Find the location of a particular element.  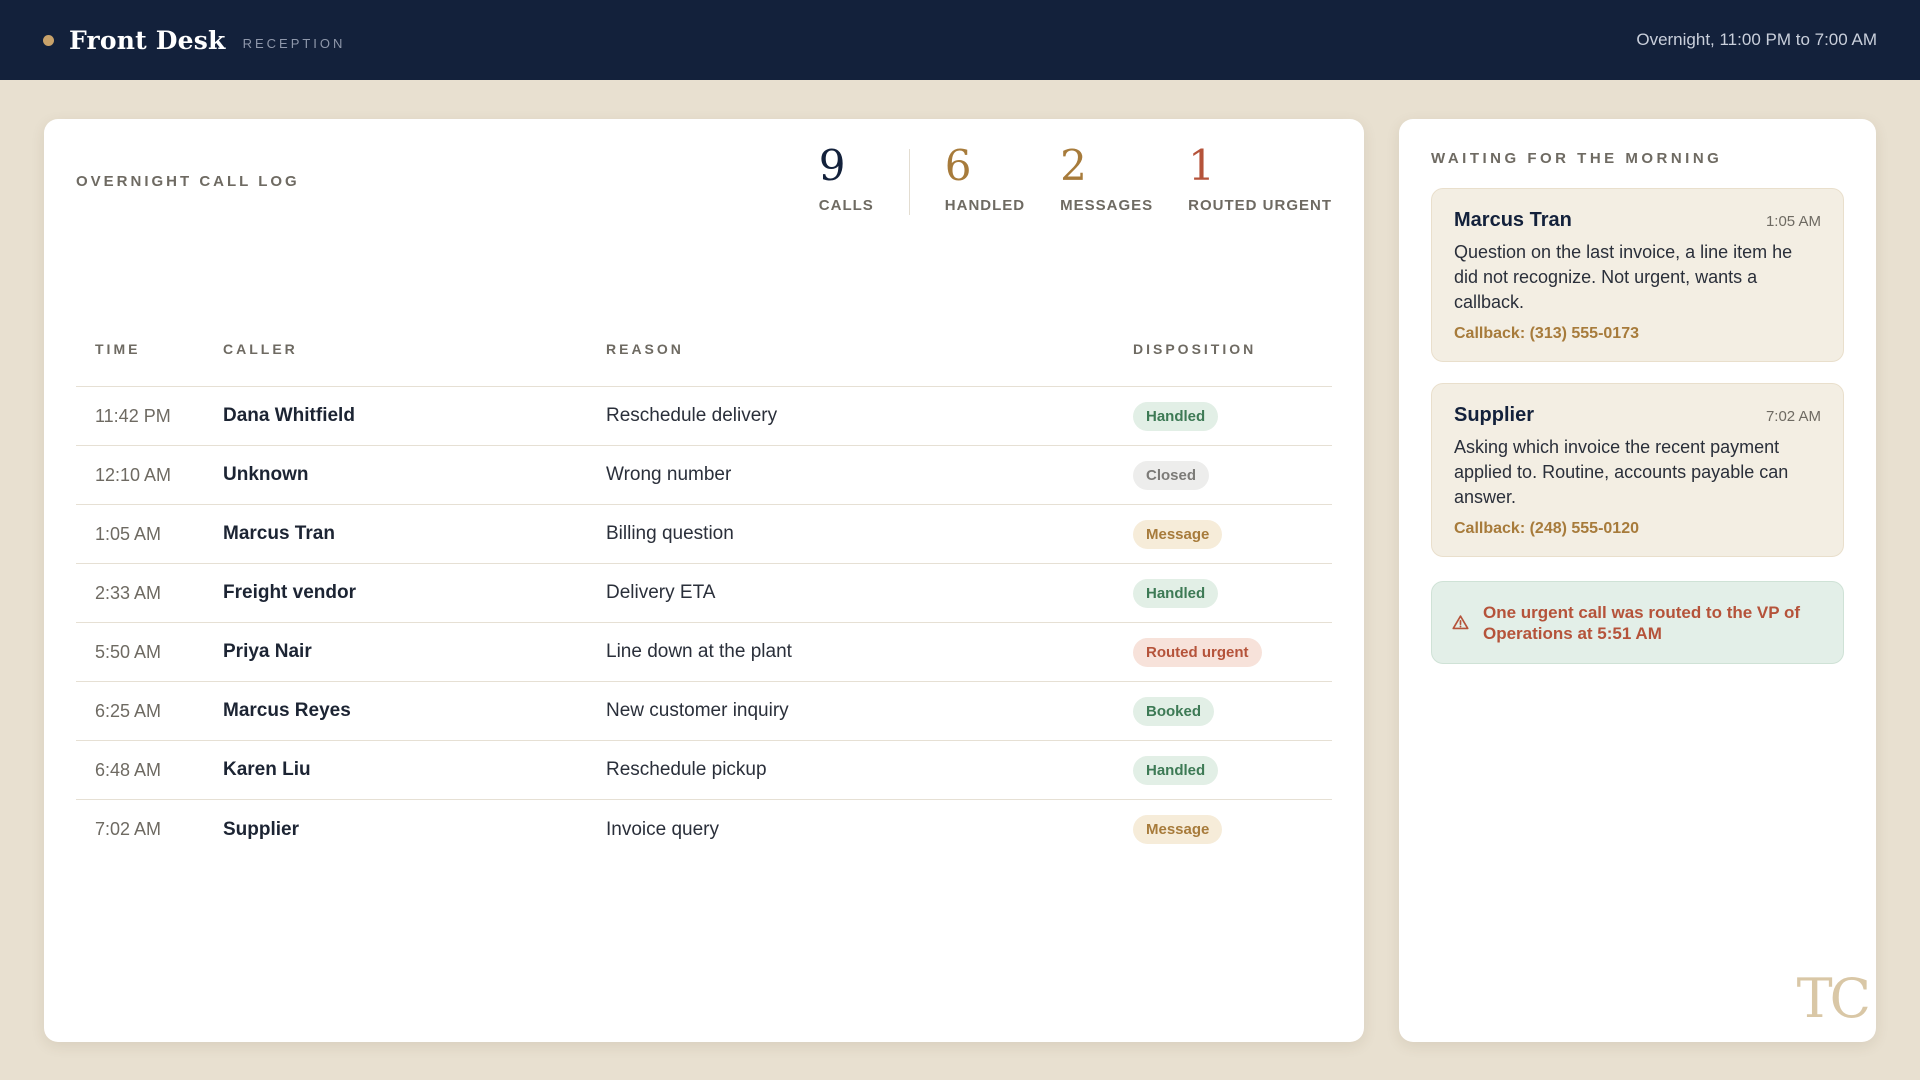

stat-handled: 6 HANDLED is located at coordinates (985, 178).